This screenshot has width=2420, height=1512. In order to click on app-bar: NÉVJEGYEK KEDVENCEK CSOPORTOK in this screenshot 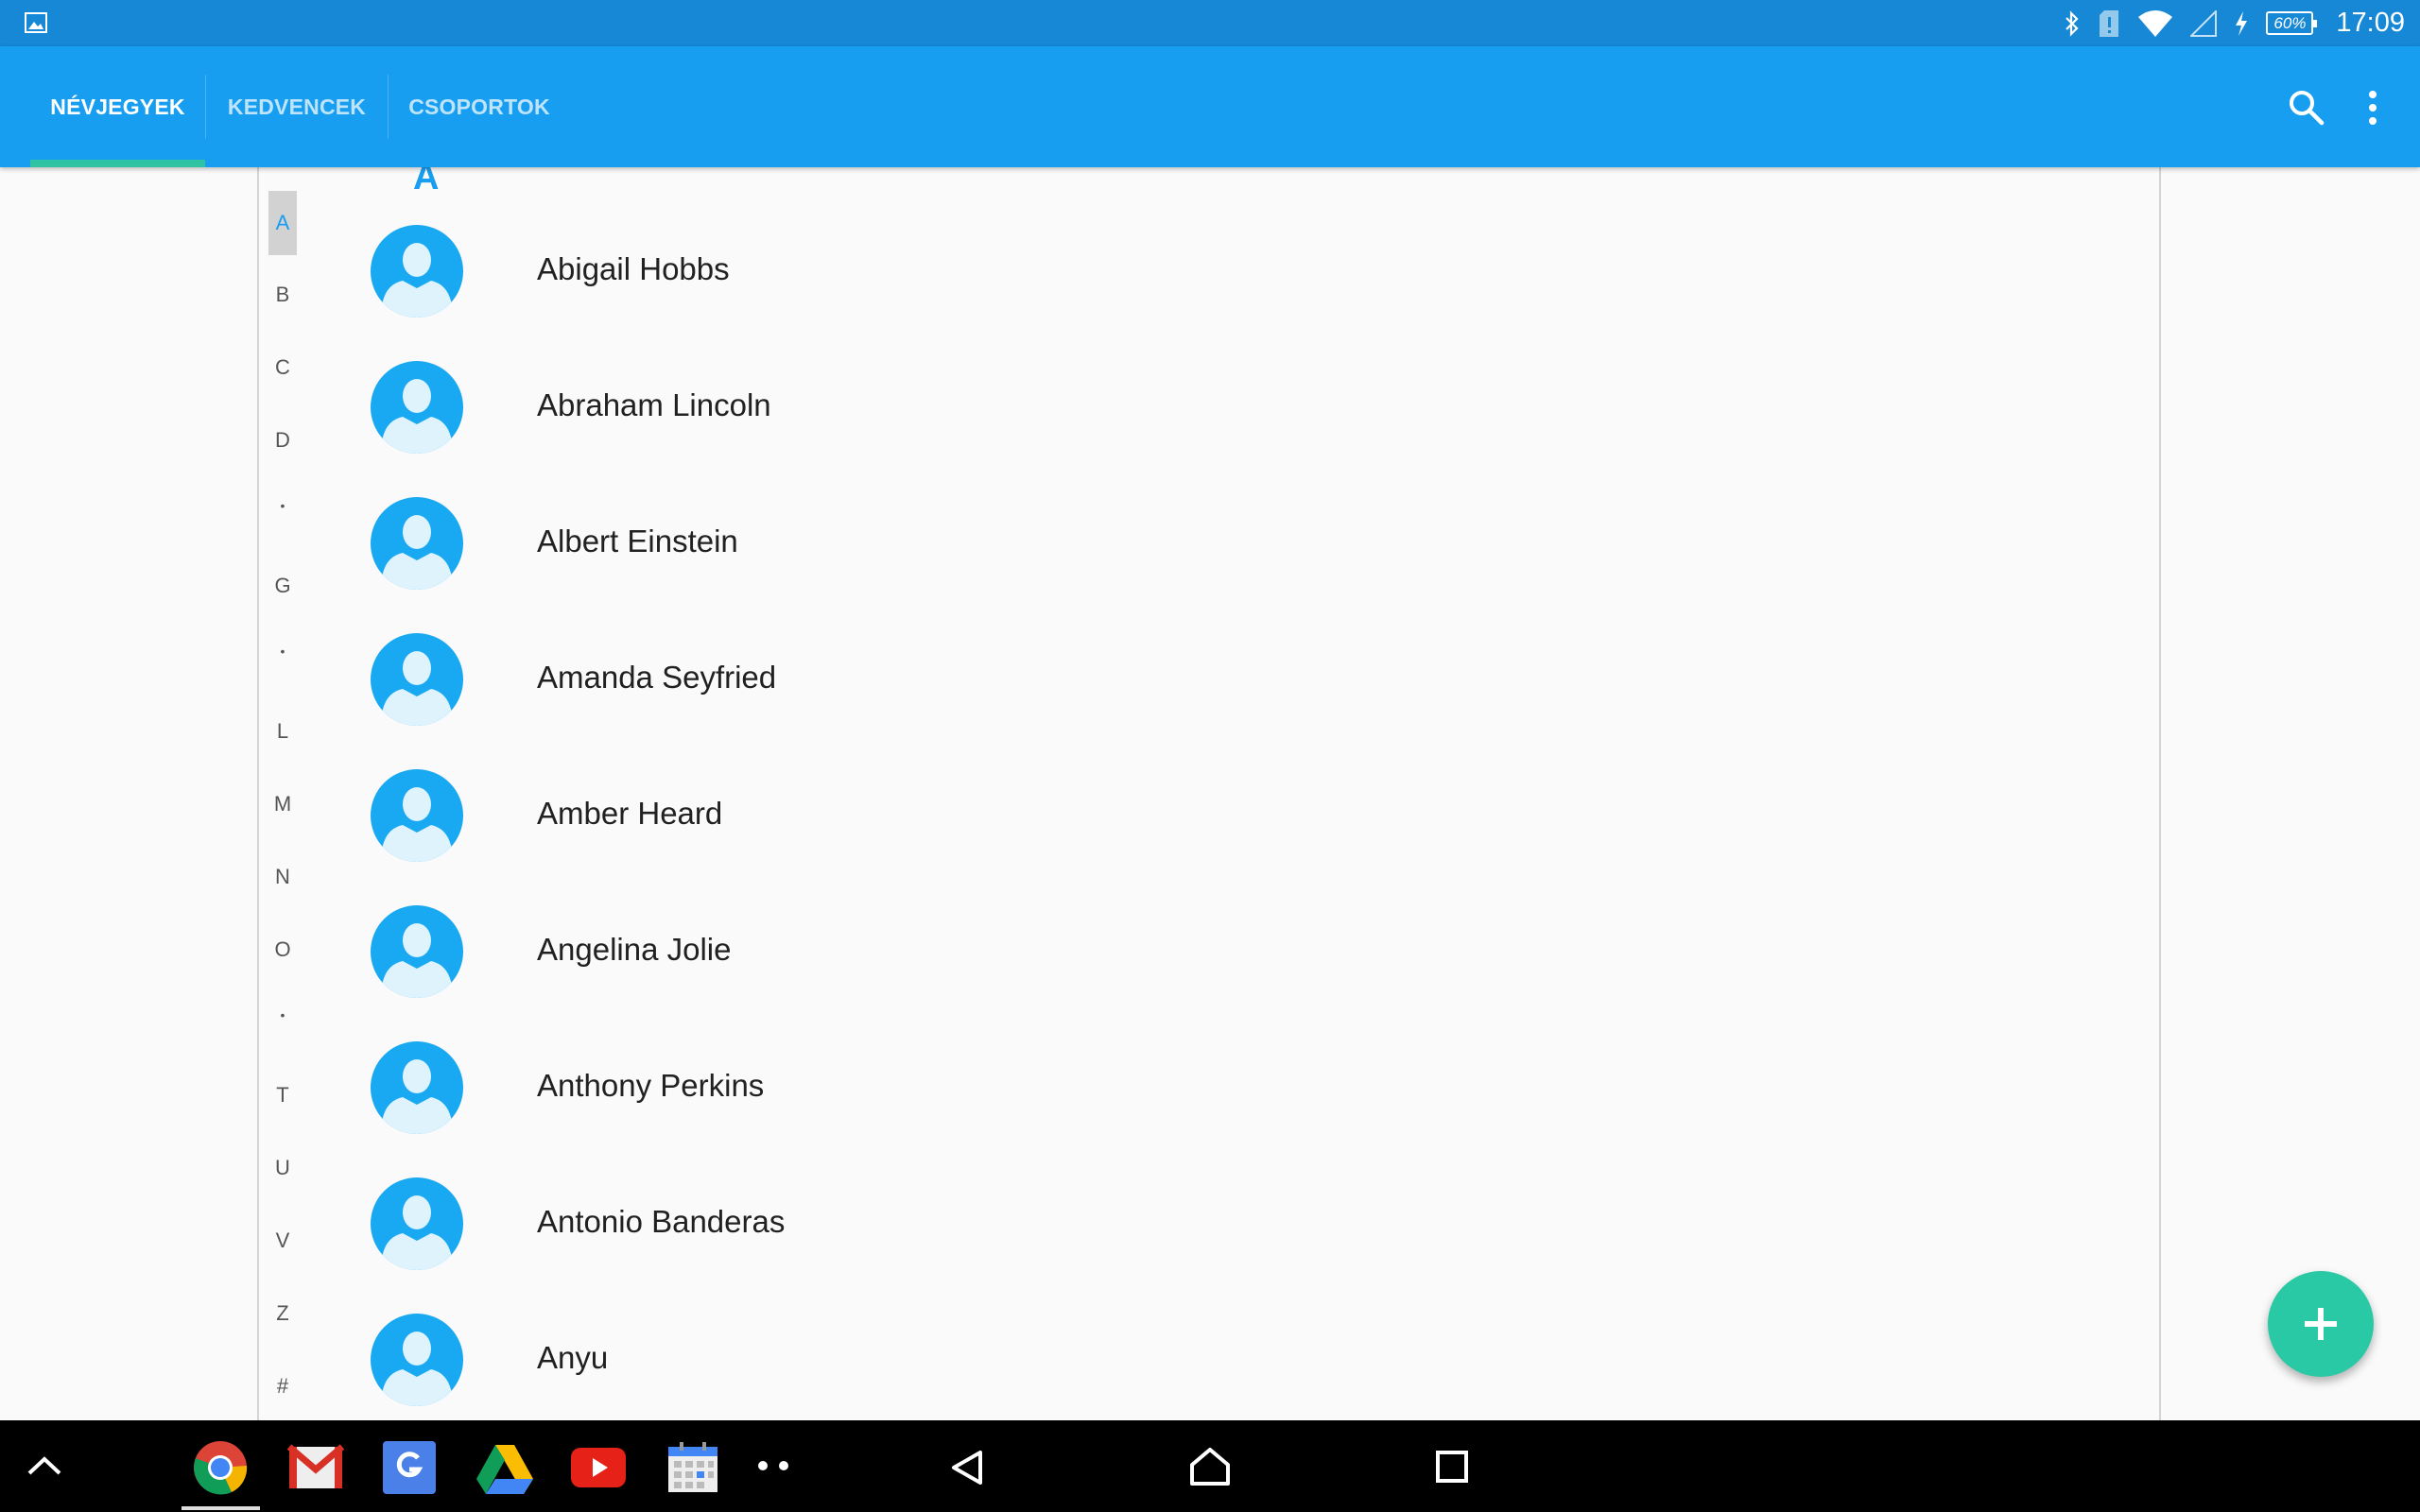, I will do `click(1210, 106)`.